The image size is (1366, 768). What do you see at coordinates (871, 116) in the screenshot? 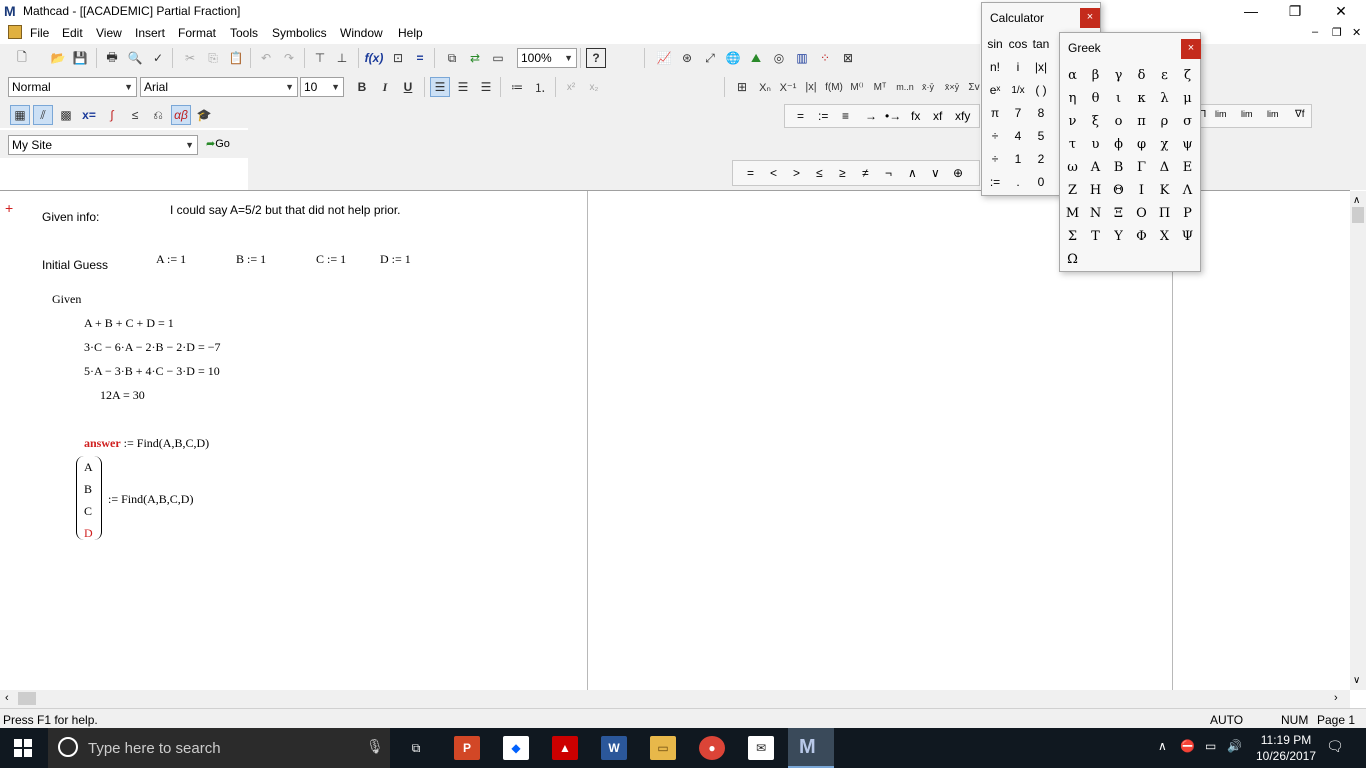
I see `eval-symbolic-button: →` at bounding box center [871, 116].